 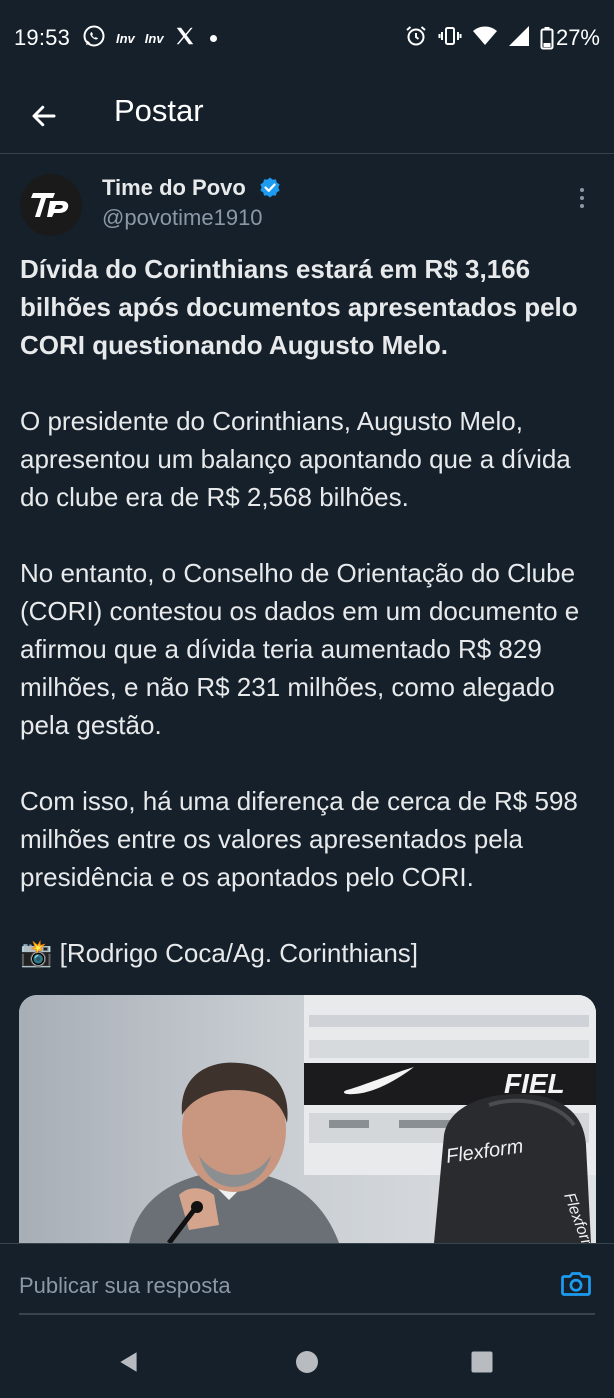 I want to click on system-nav-bar, so click(x=307, y=1361).